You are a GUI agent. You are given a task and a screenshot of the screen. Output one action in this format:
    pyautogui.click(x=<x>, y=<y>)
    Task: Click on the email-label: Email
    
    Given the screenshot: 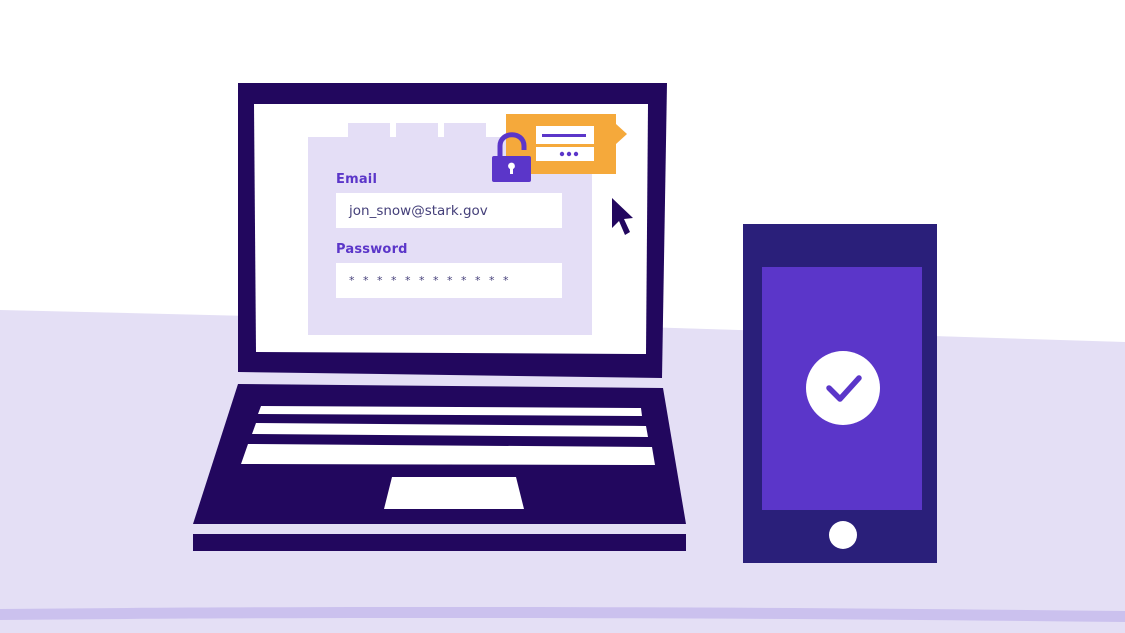 What is the action you would take?
    pyautogui.click(x=357, y=179)
    